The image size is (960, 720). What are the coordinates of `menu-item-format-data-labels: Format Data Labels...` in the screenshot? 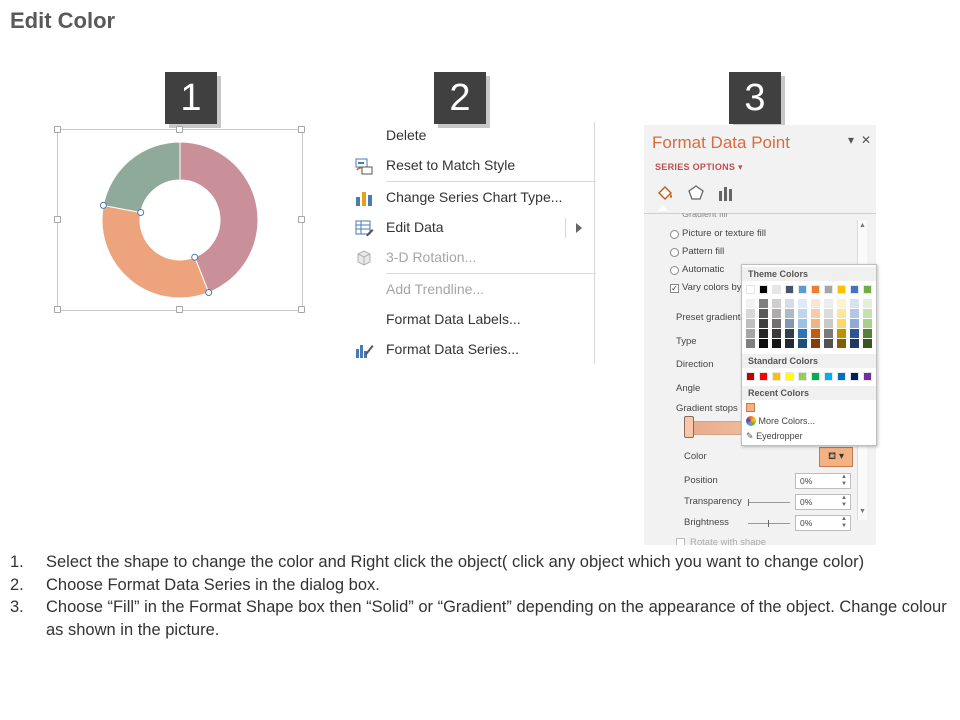 It's located at (472, 320).